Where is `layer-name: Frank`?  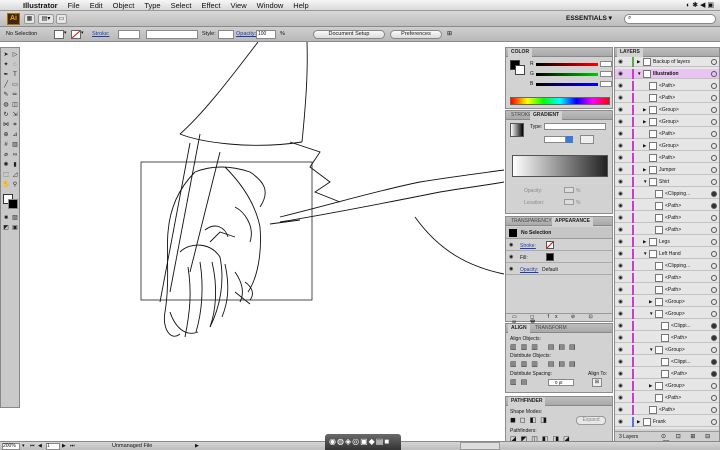 layer-name: Frank is located at coordinates (659, 422).